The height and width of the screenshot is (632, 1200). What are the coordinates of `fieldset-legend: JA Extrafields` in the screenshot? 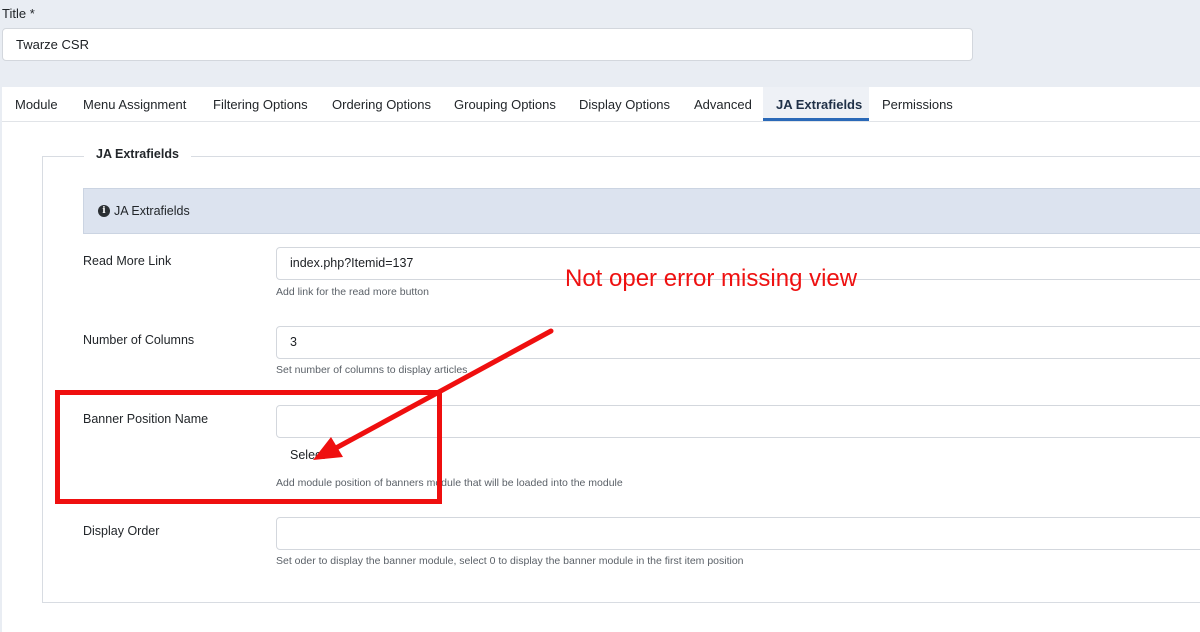 It's located at (137, 154).